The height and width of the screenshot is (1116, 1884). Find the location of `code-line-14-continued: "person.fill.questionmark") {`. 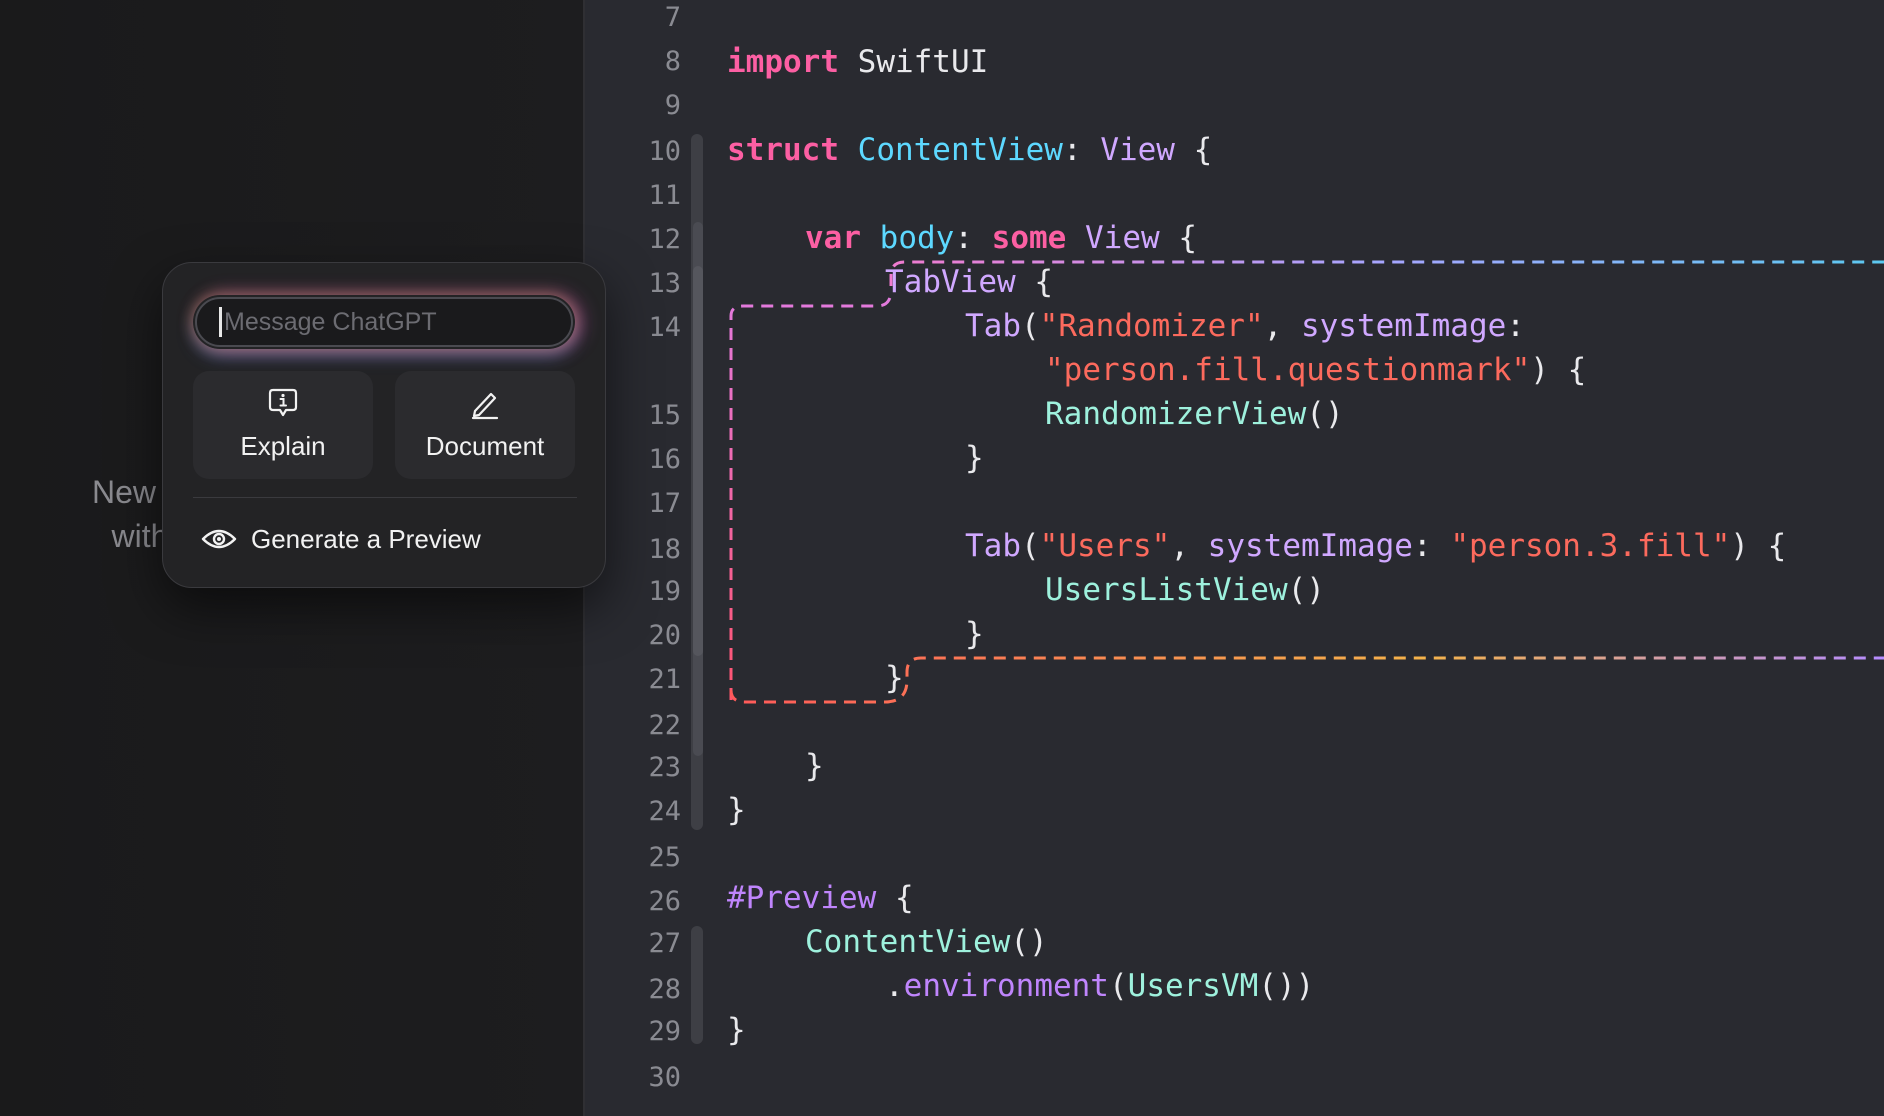

code-line-14-continued: "person.fill.questionmark") { is located at coordinates (1316, 370).